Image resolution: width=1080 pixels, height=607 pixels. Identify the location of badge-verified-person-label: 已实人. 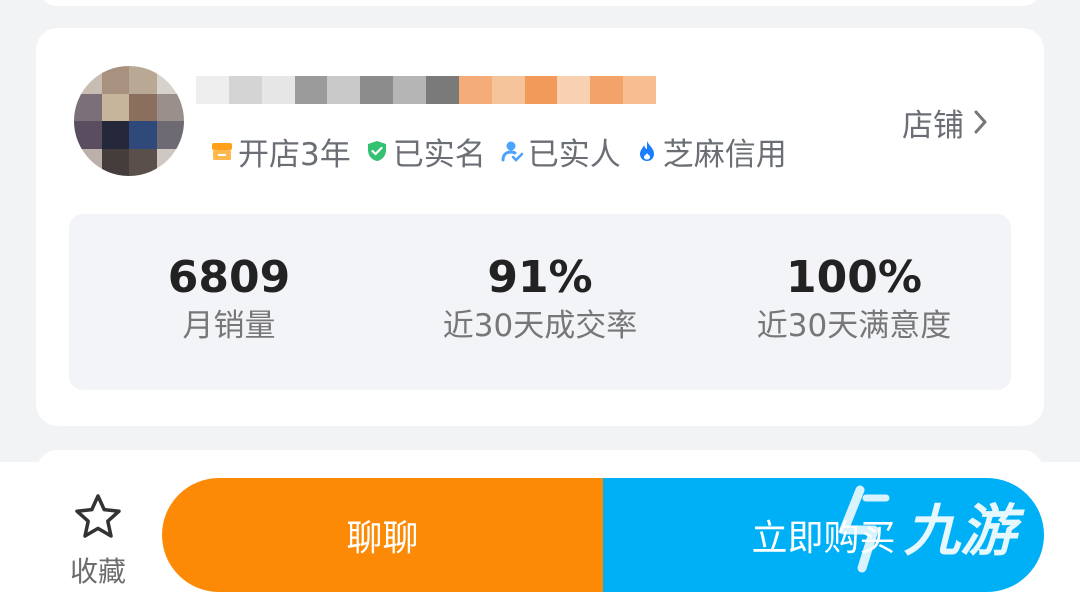
(574, 154).